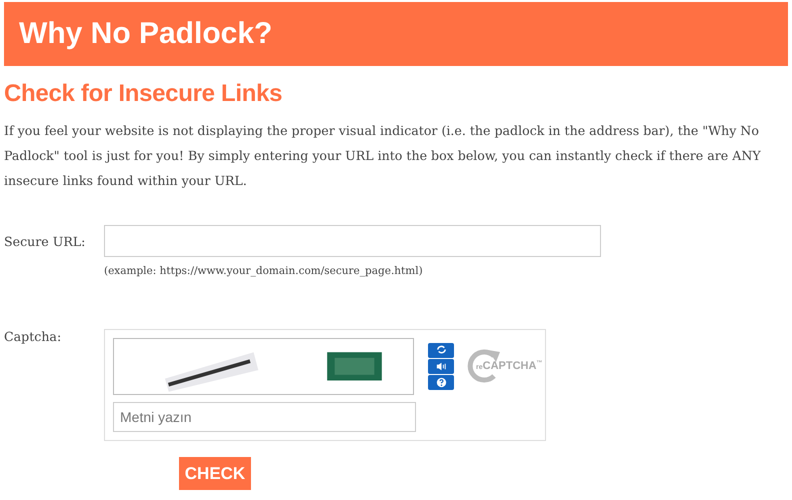 The height and width of the screenshot is (500, 792). Describe the element at coordinates (383, 156) in the screenshot. I see `intro-paragraph: If you feel your website is not displaying the proper visual indicator (i.e. the padlock in the address bar), the "Why No Padlock" tool is just for you! By simply entering your URL into the box below, you can instantly check if there are ANY insecure links found within your URL.` at that location.